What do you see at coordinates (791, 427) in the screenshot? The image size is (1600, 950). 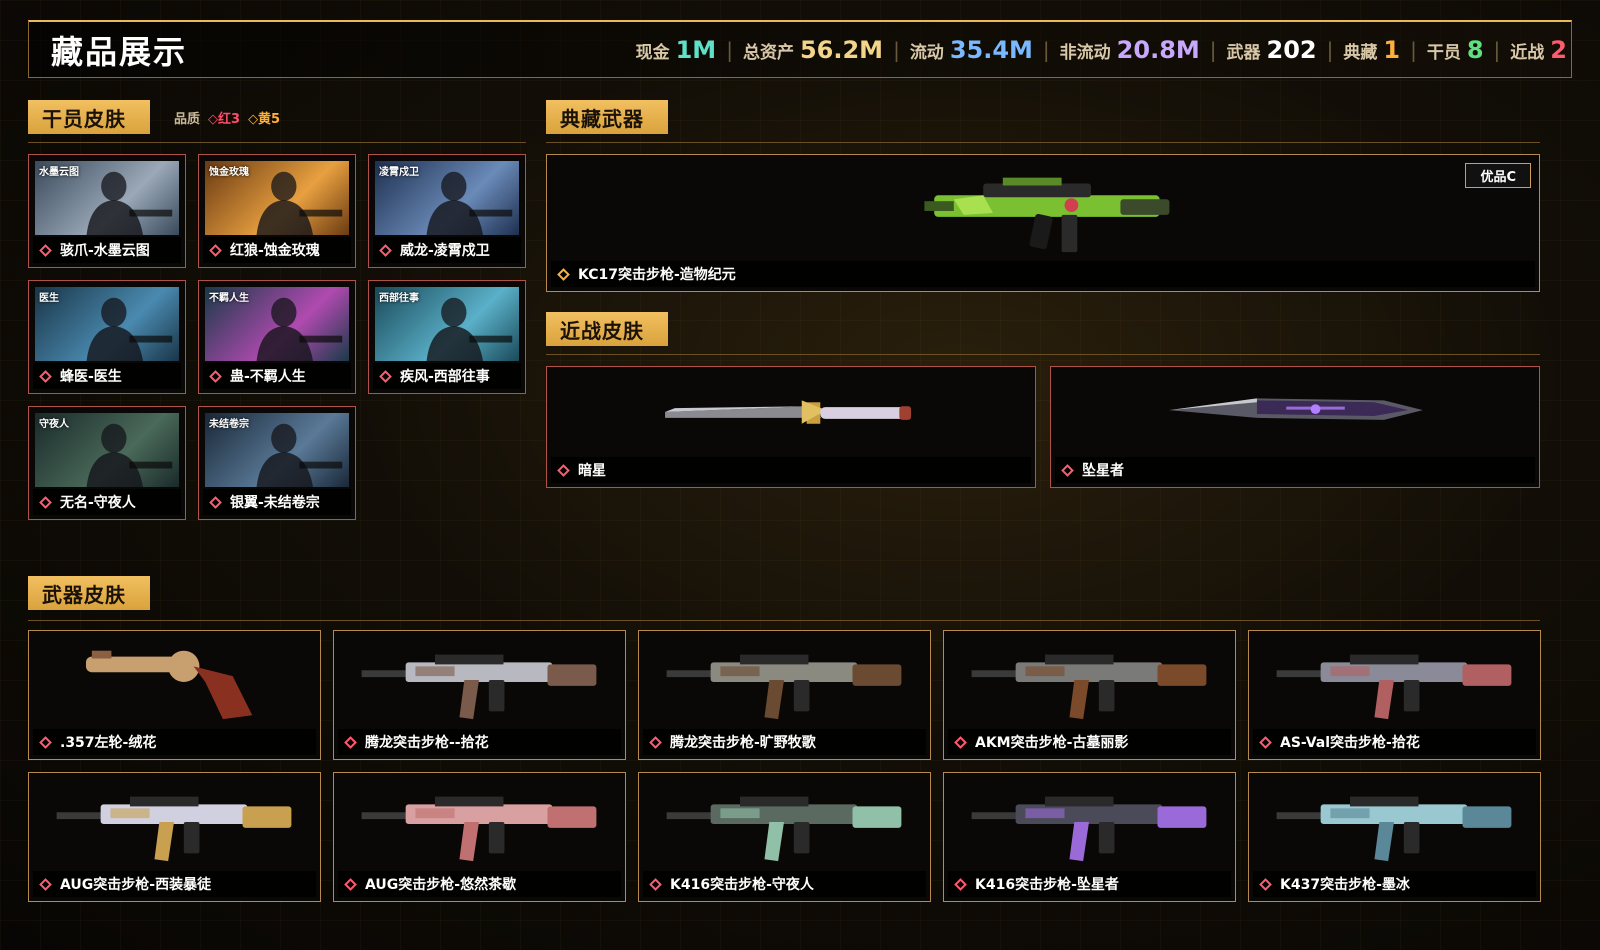 I see `melee-card: 暗星` at bounding box center [791, 427].